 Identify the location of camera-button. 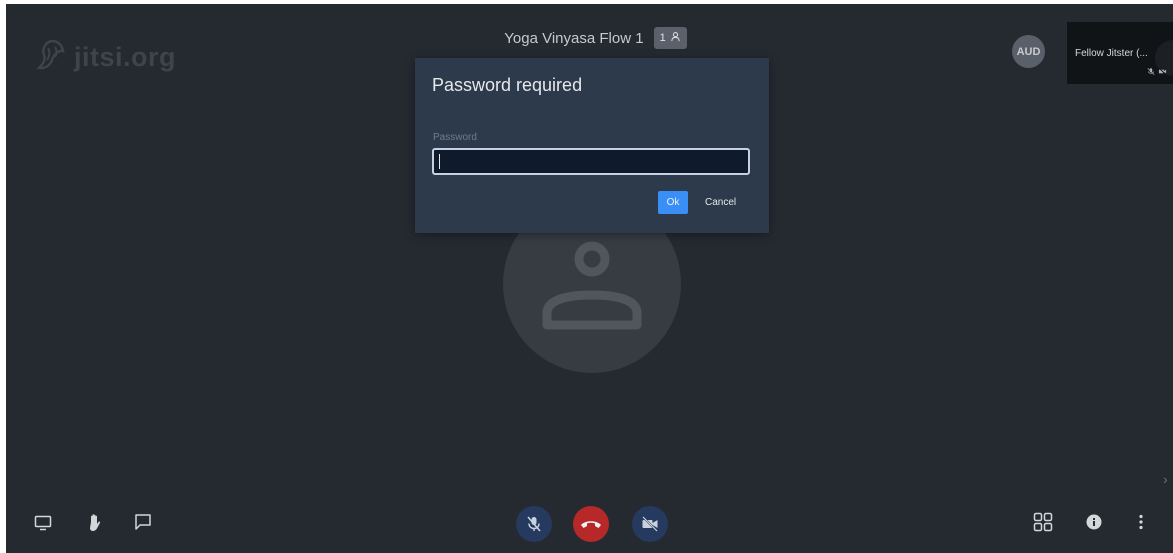
(650, 524).